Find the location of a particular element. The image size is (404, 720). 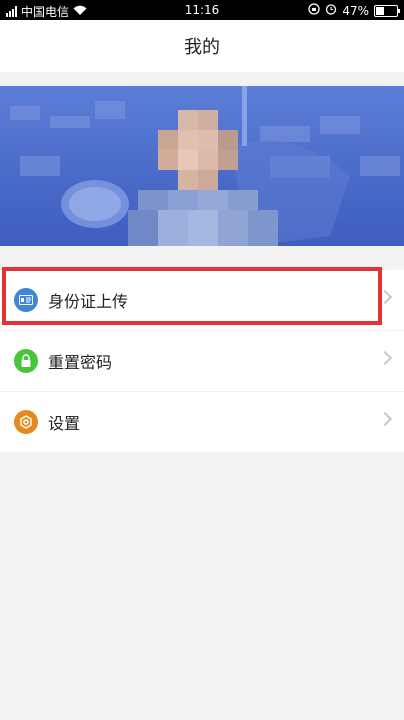

menu-label-reset-password: 重置密码 is located at coordinates (80, 362).